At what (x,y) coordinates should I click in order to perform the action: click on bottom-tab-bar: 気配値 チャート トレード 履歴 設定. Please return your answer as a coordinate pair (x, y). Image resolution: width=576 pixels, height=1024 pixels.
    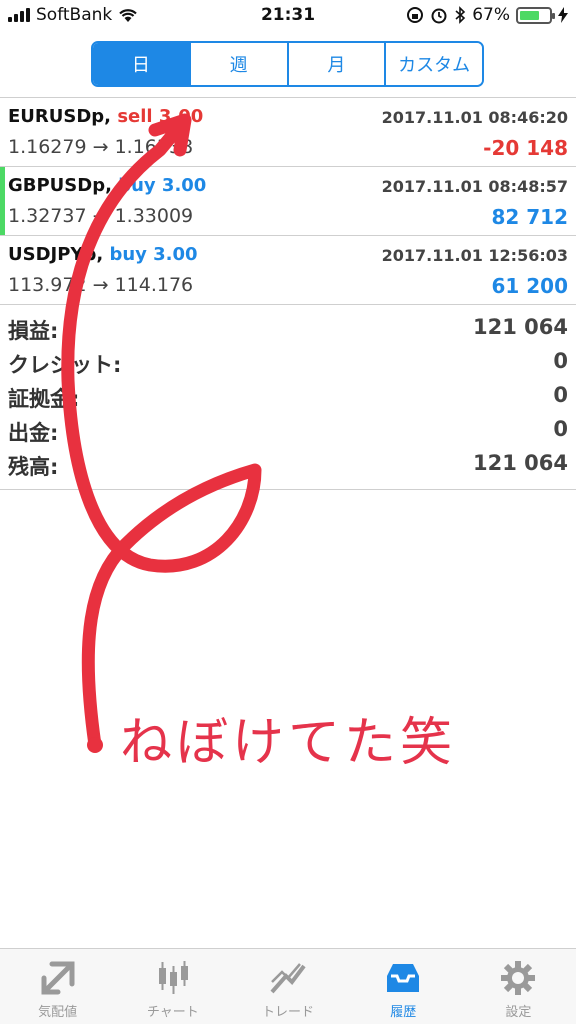
    Looking at the image, I should click on (288, 986).